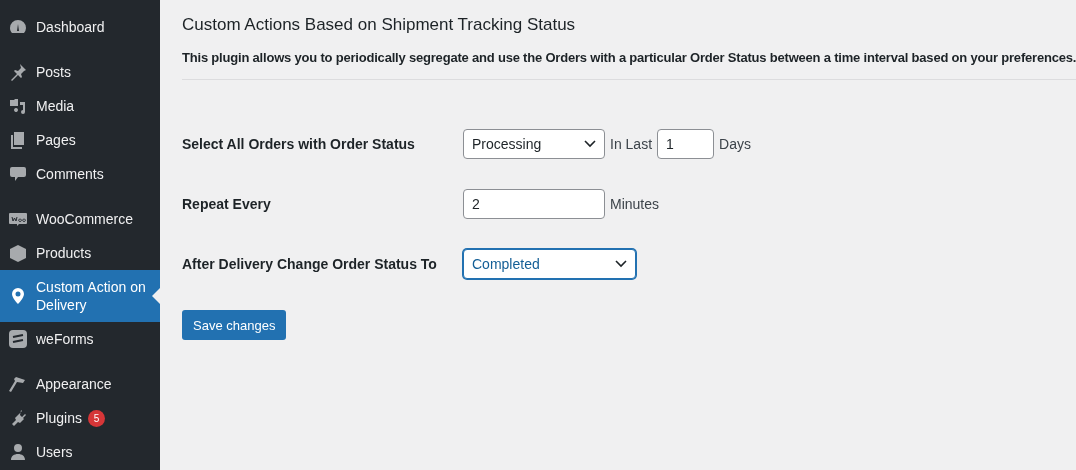  I want to click on number-field: 1, so click(686, 144).